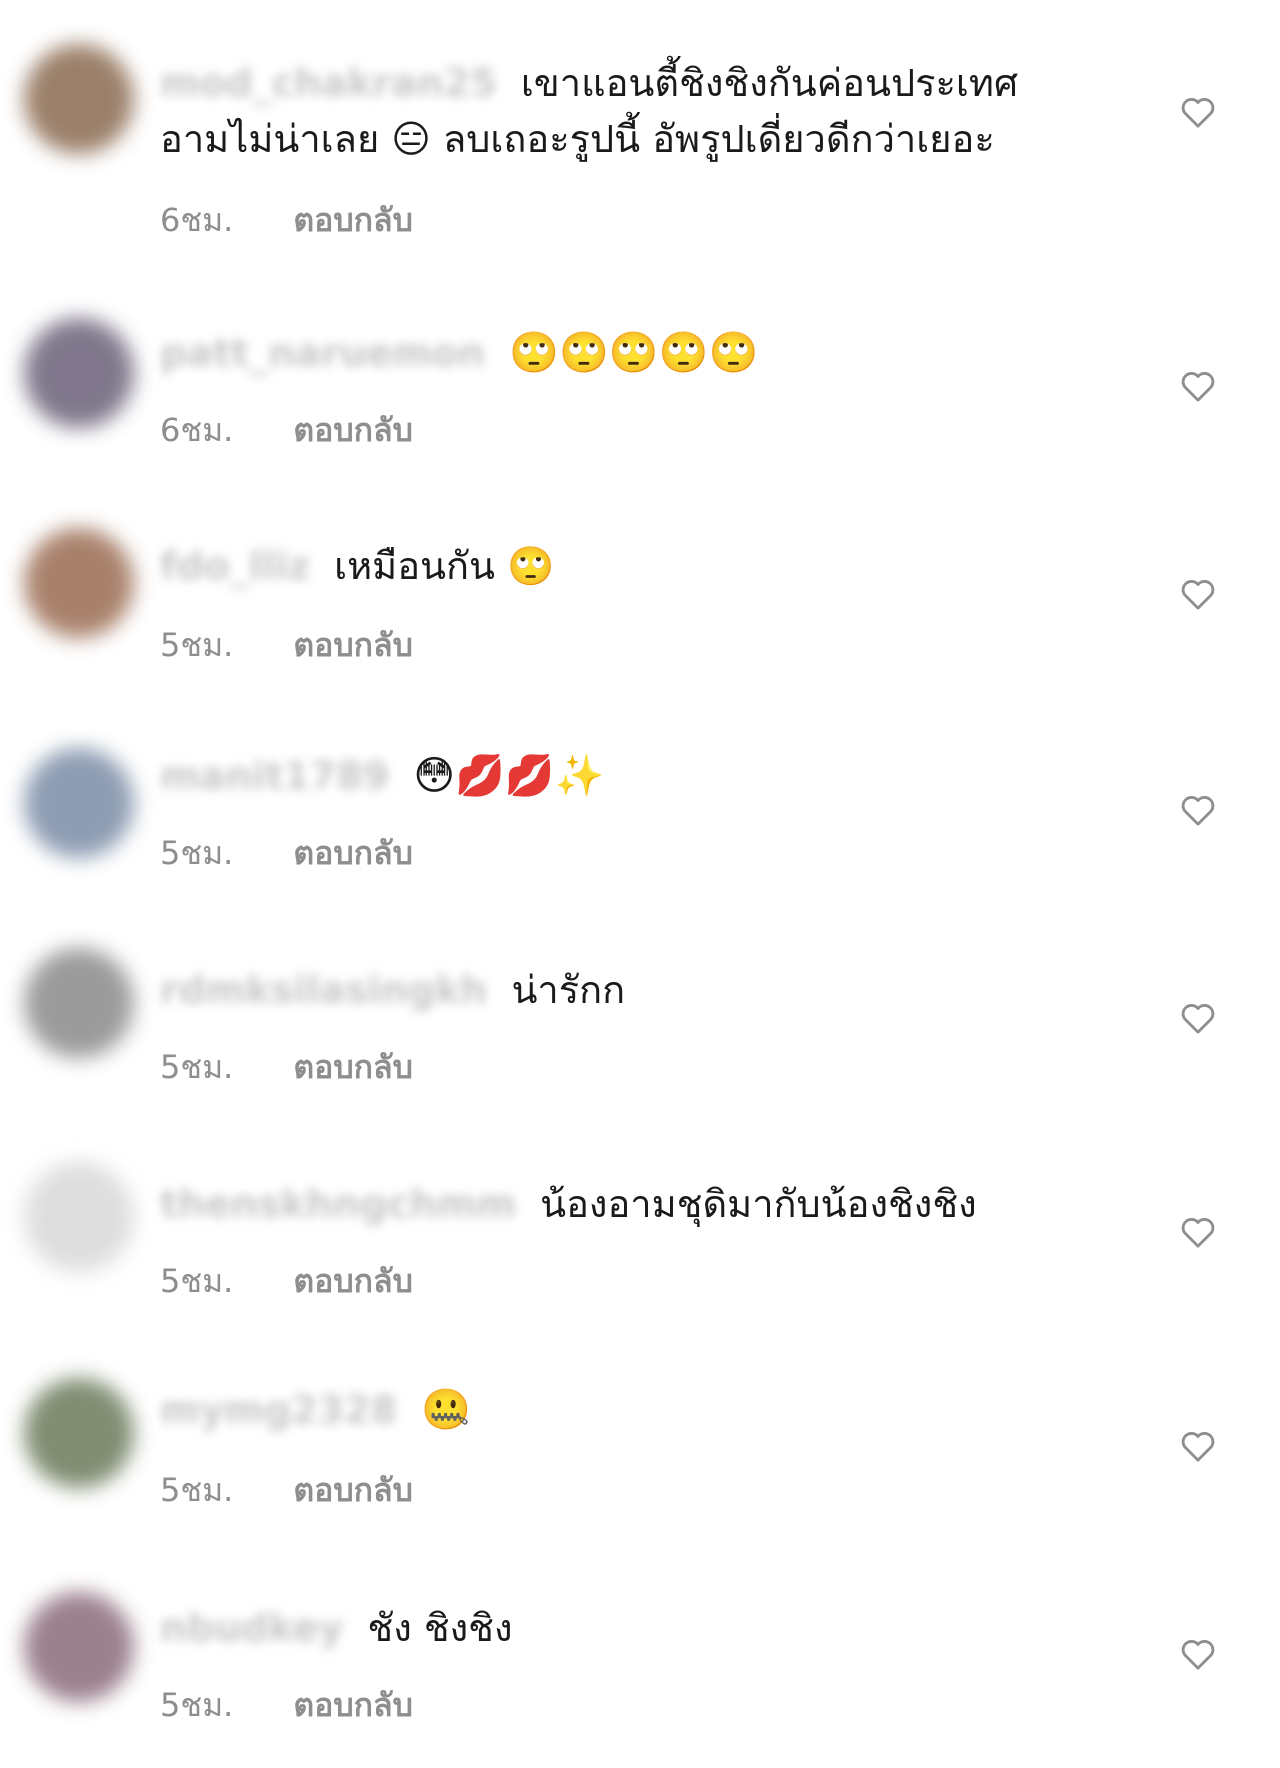 The image size is (1280, 1768). I want to click on comment-text: น่ารักก, so click(568, 990).